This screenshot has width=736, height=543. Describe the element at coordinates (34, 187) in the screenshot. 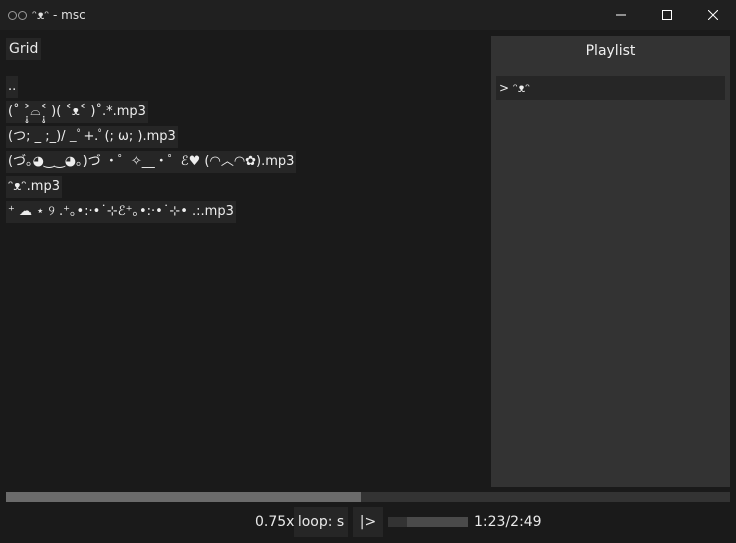

I see `file-item: ᵔᴥᵔ.mp3` at that location.